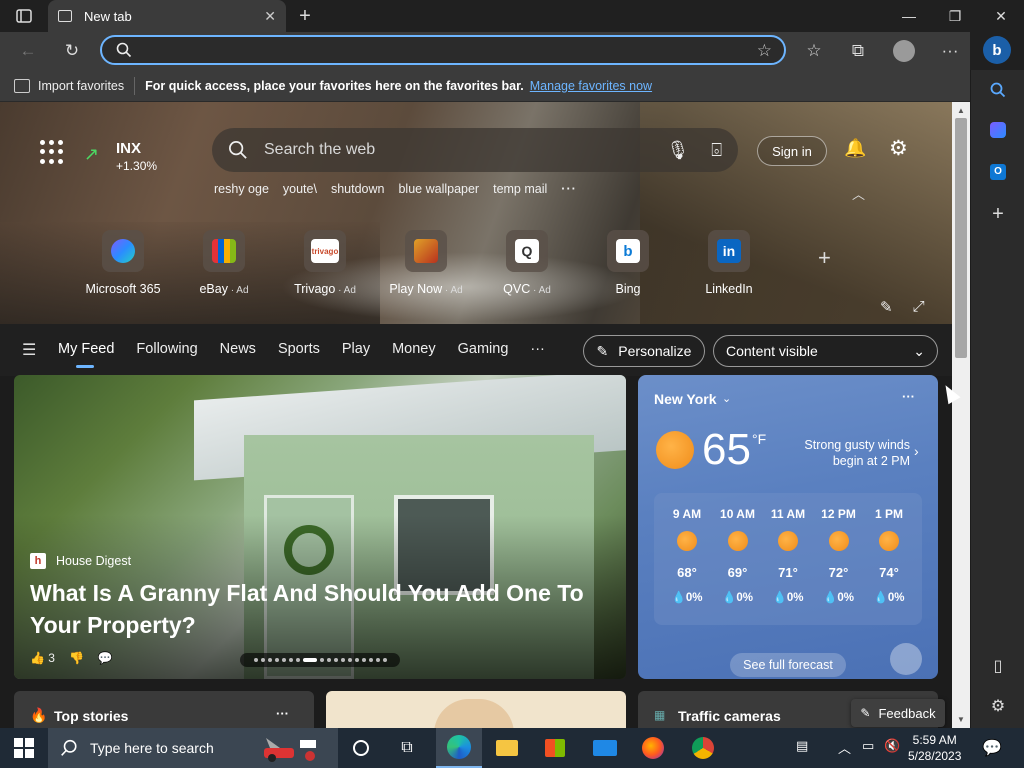 Image resolution: width=1024 pixels, height=768 pixels. What do you see at coordinates (998, 666) in the screenshot?
I see `hide-sidebar-icon: ▯` at bounding box center [998, 666].